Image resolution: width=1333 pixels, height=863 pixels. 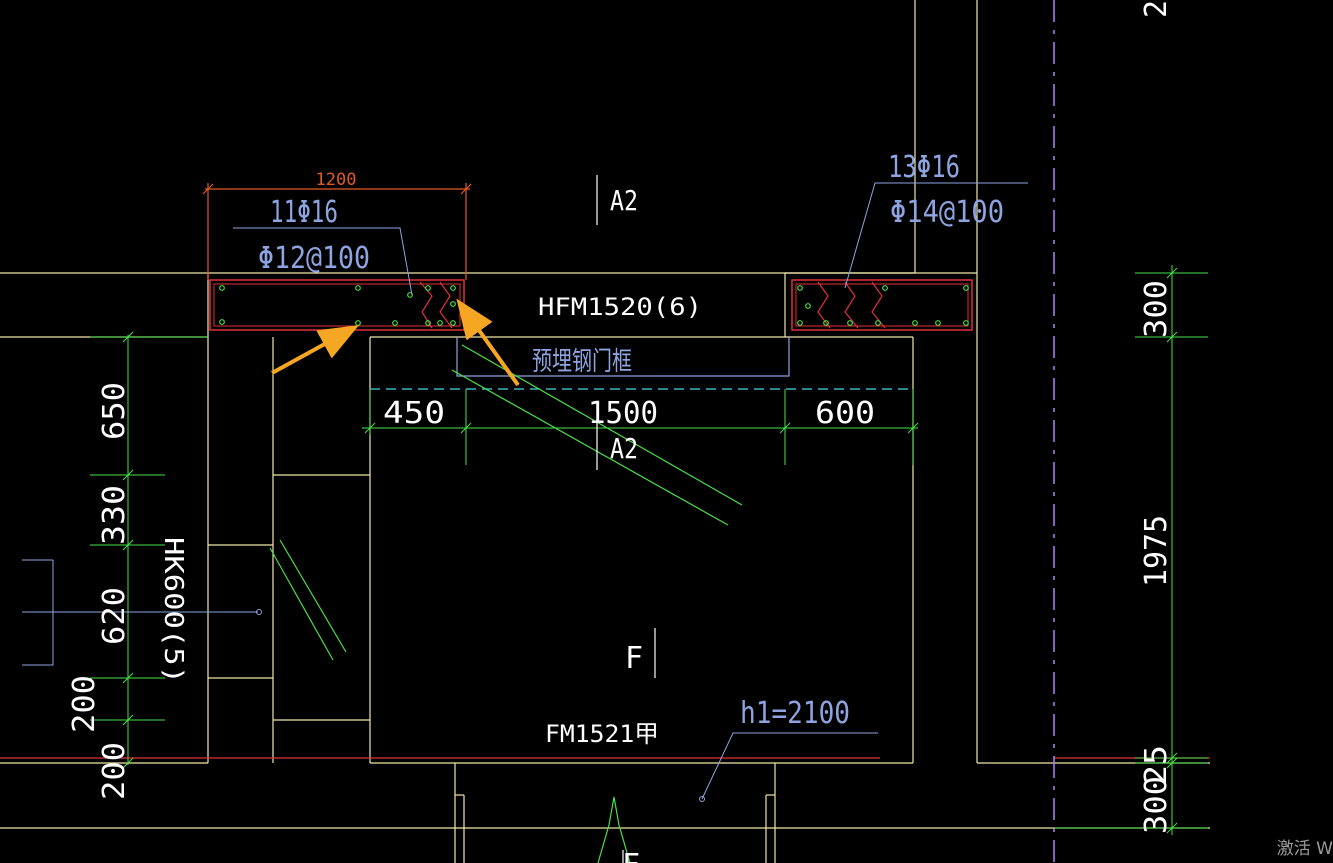 I want to click on pointer-arrow-right, so click(x=488, y=342).